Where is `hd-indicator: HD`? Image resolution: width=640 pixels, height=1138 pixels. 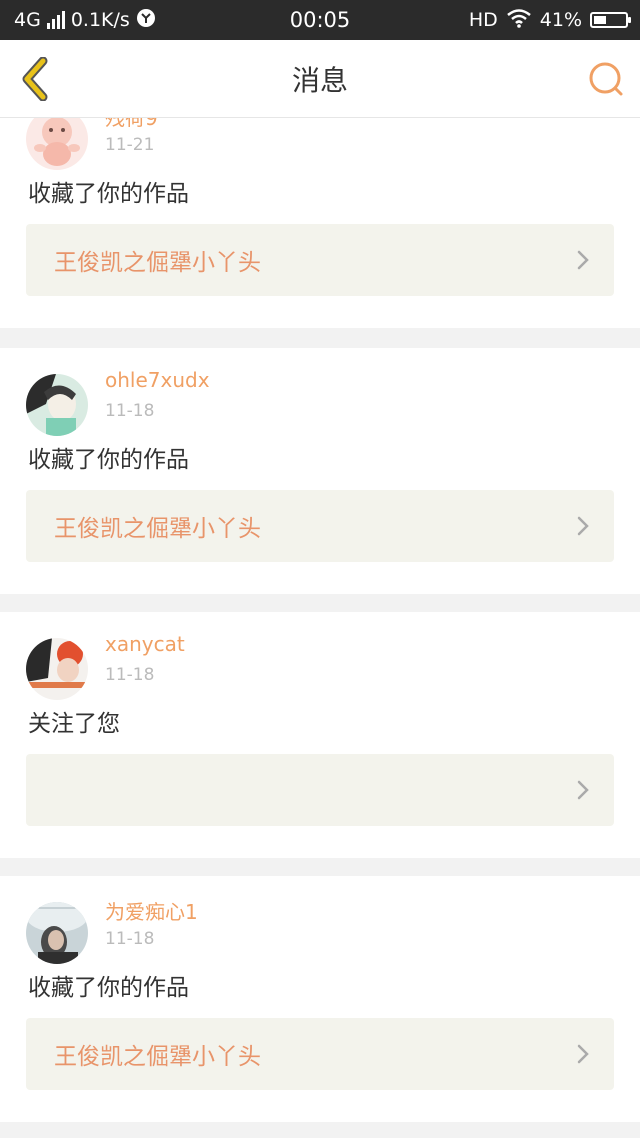 hd-indicator: HD is located at coordinates (483, 20).